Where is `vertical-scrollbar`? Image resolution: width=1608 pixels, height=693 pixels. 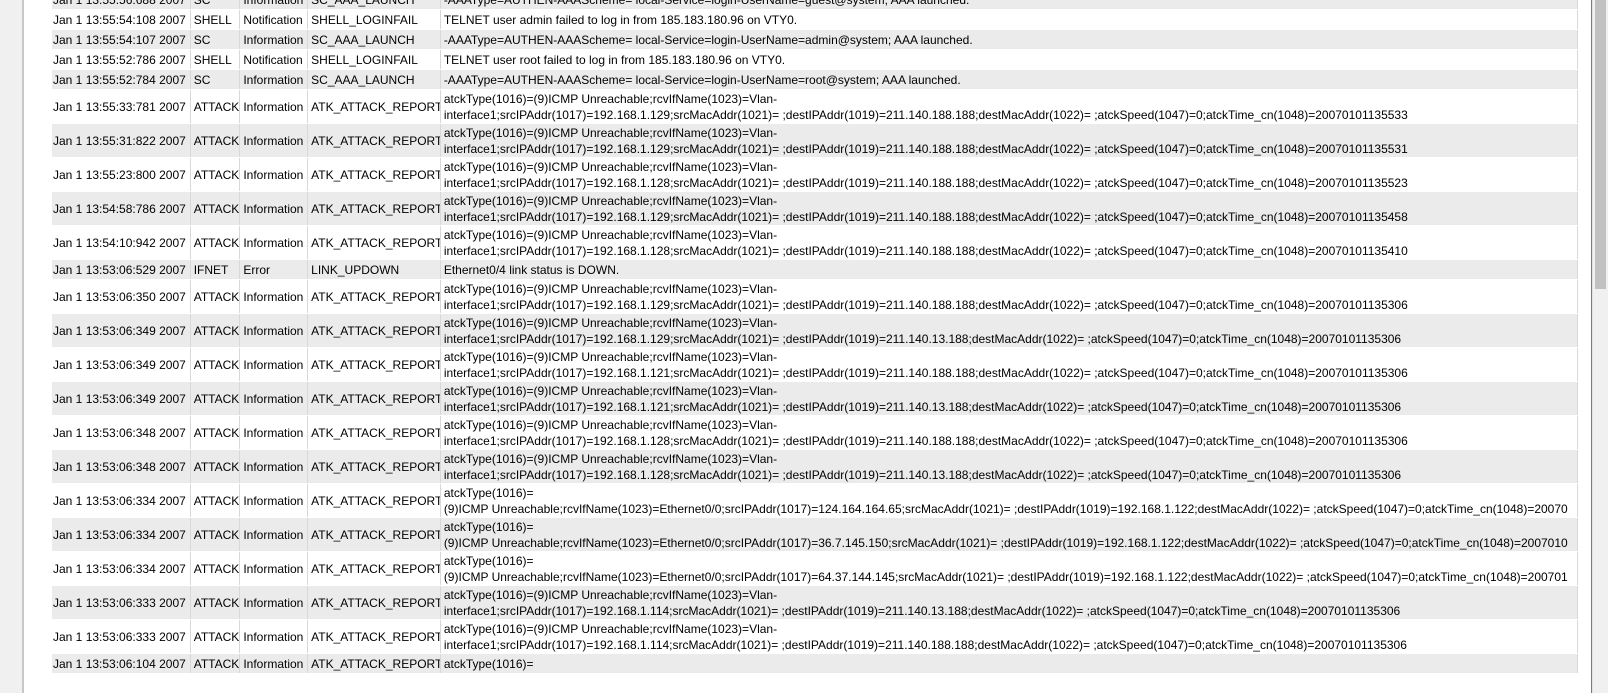
vertical-scrollbar is located at coordinates (1600, 346).